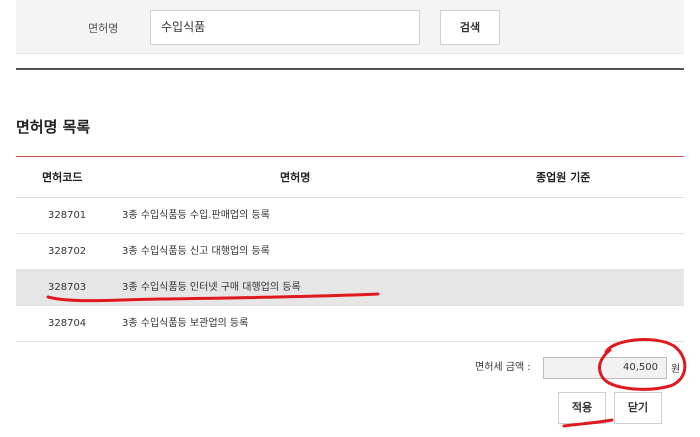 The height and width of the screenshot is (437, 700). Describe the element at coordinates (638, 408) in the screenshot. I see `close-button: 닫기` at that location.